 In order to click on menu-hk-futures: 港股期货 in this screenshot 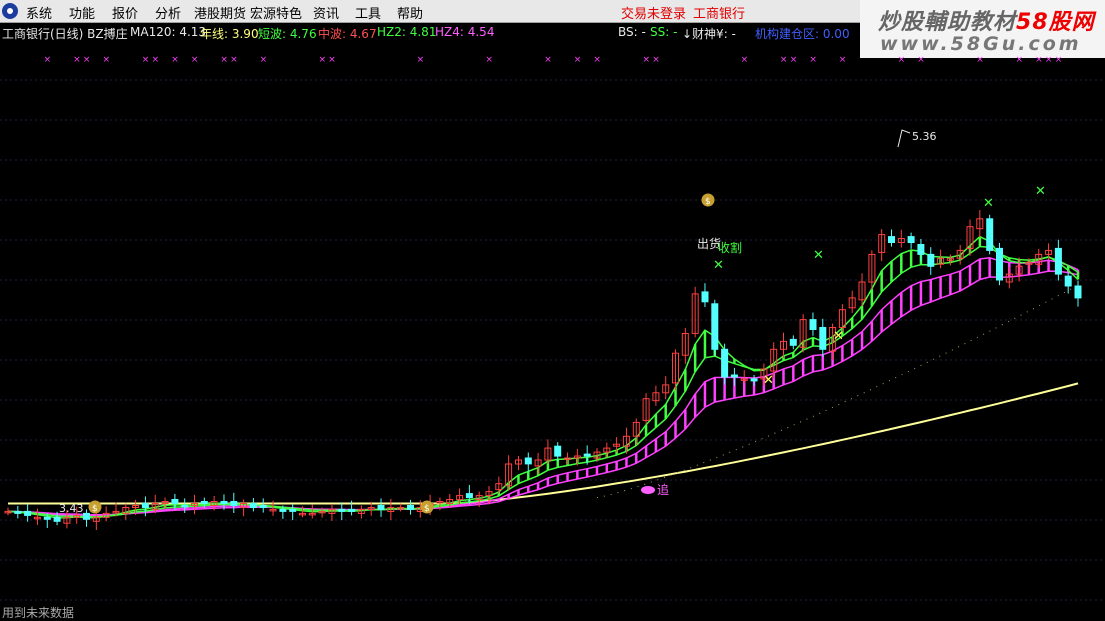, I will do `click(220, 12)`.